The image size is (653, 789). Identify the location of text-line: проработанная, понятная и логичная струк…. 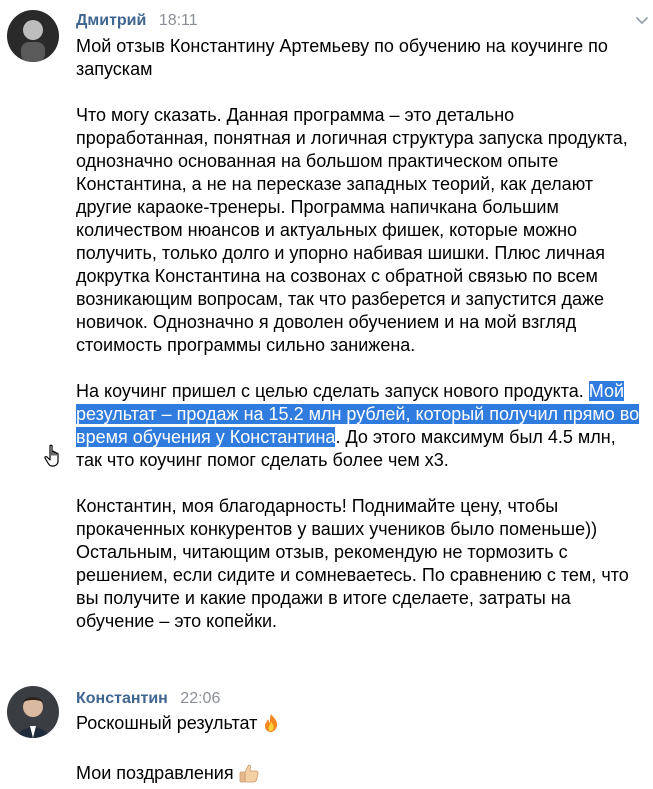
(352, 138).